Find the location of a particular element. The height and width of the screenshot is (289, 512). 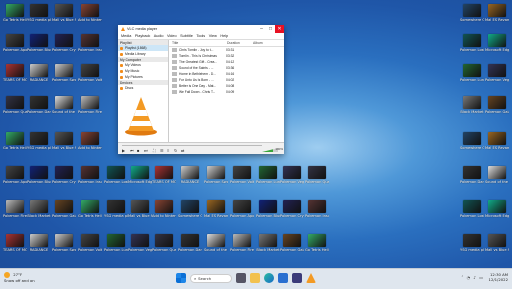

previous-button: ⏮ is located at coordinates (132, 150).